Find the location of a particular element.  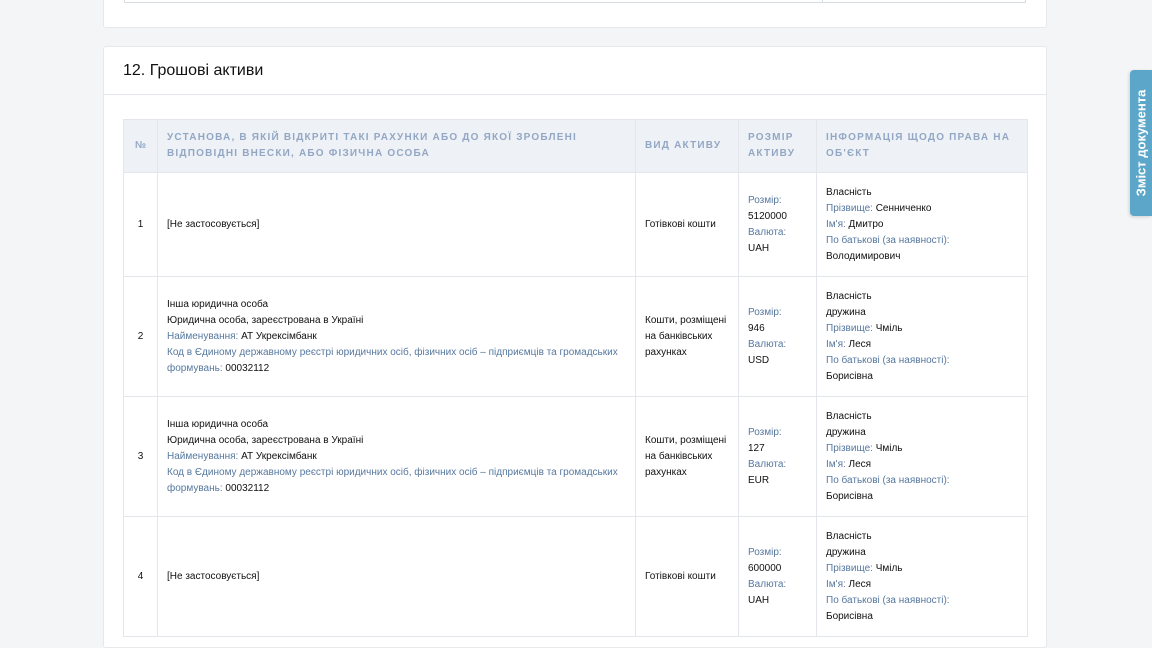

size-value: 946 is located at coordinates (756, 328).